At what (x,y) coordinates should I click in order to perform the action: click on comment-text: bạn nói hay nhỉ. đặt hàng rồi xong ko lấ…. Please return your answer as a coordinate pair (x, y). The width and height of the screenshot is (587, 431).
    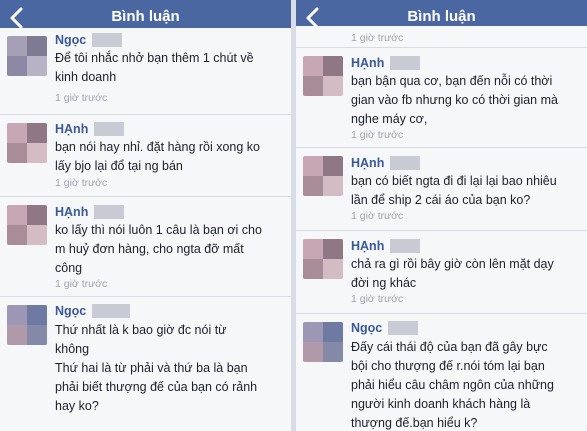
    Looking at the image, I should click on (158, 156).